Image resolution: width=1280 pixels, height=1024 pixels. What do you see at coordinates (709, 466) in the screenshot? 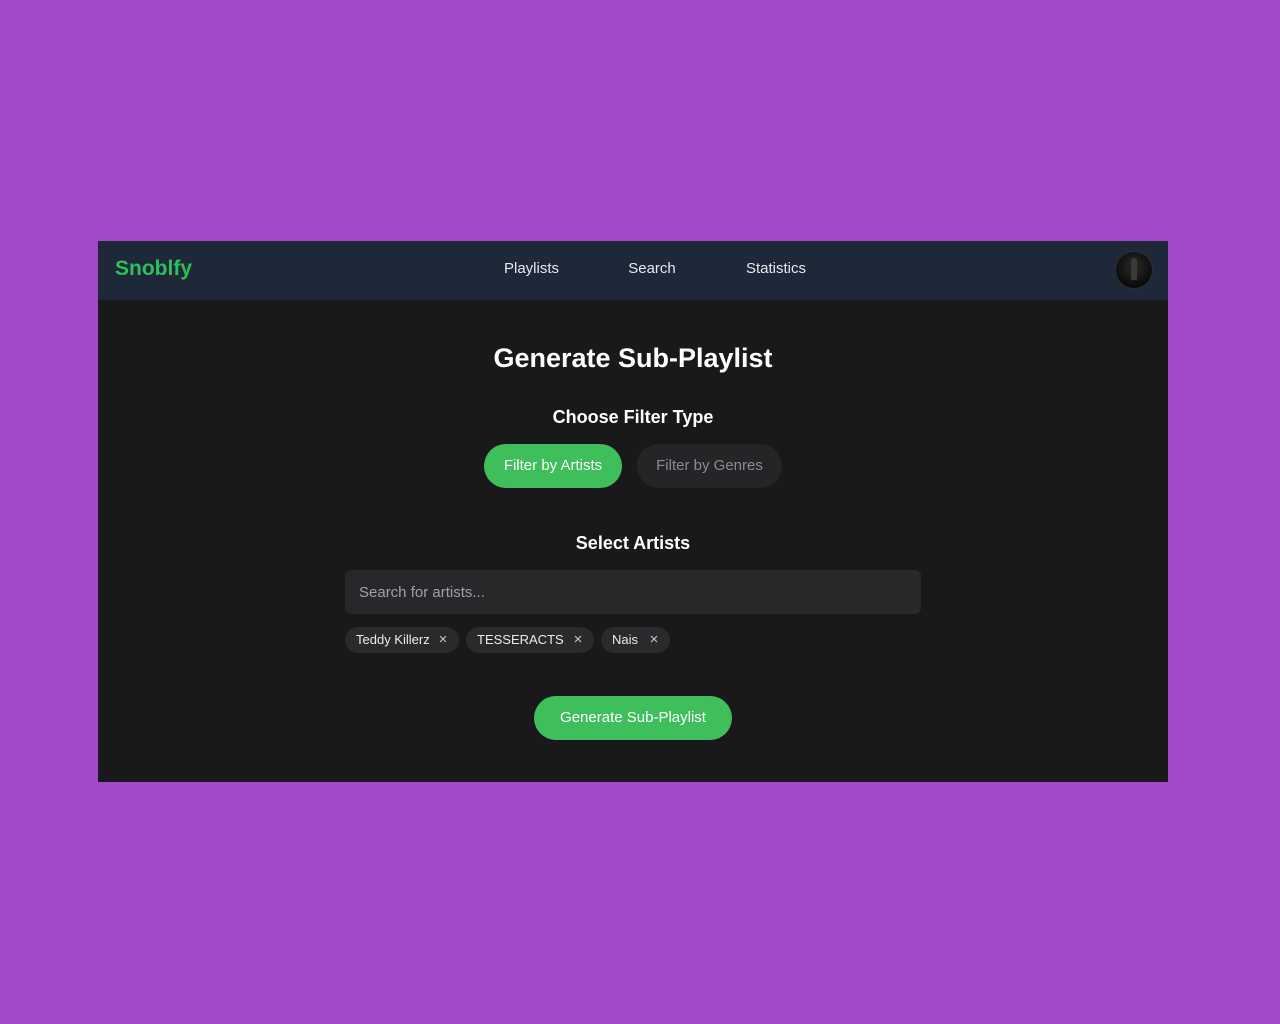
I see `filter-by-genres-button: Filter by Genres` at bounding box center [709, 466].